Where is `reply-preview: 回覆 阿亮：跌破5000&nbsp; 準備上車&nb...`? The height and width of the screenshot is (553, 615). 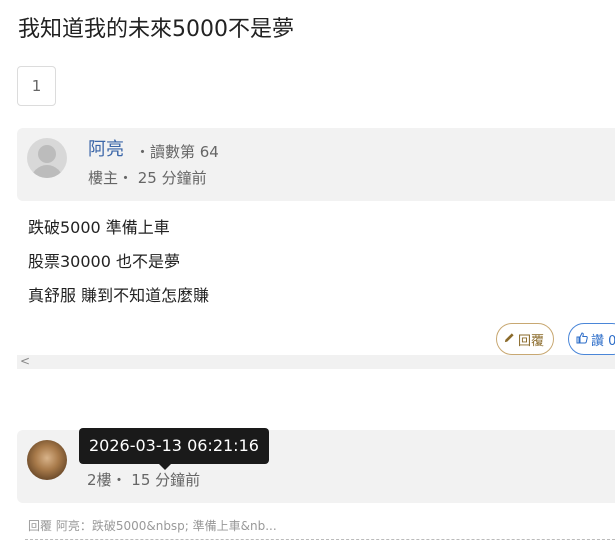 reply-preview: 回覆 阿亮：跌破5000&nbsp; 準備上車&nb... is located at coordinates (152, 526).